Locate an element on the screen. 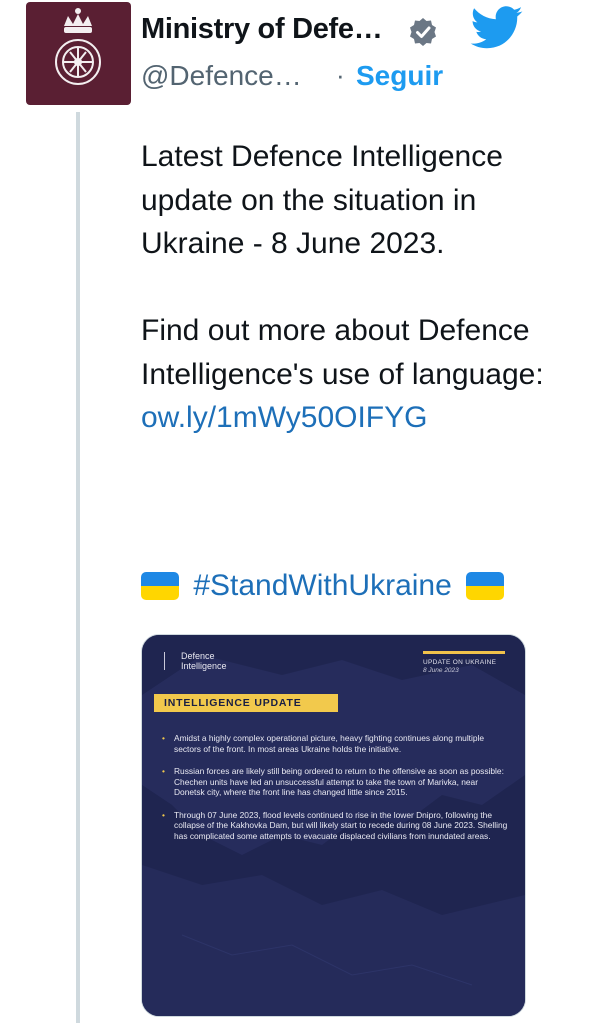  avatar is located at coordinates (78, 53).